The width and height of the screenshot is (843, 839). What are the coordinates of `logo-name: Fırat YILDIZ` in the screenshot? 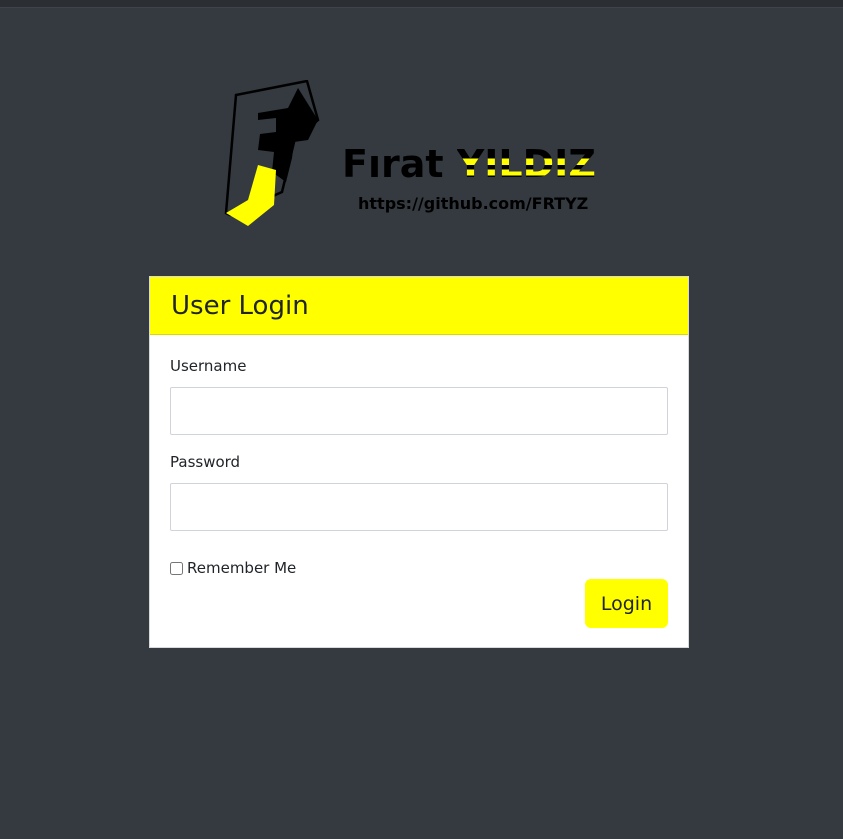 It's located at (469, 164).